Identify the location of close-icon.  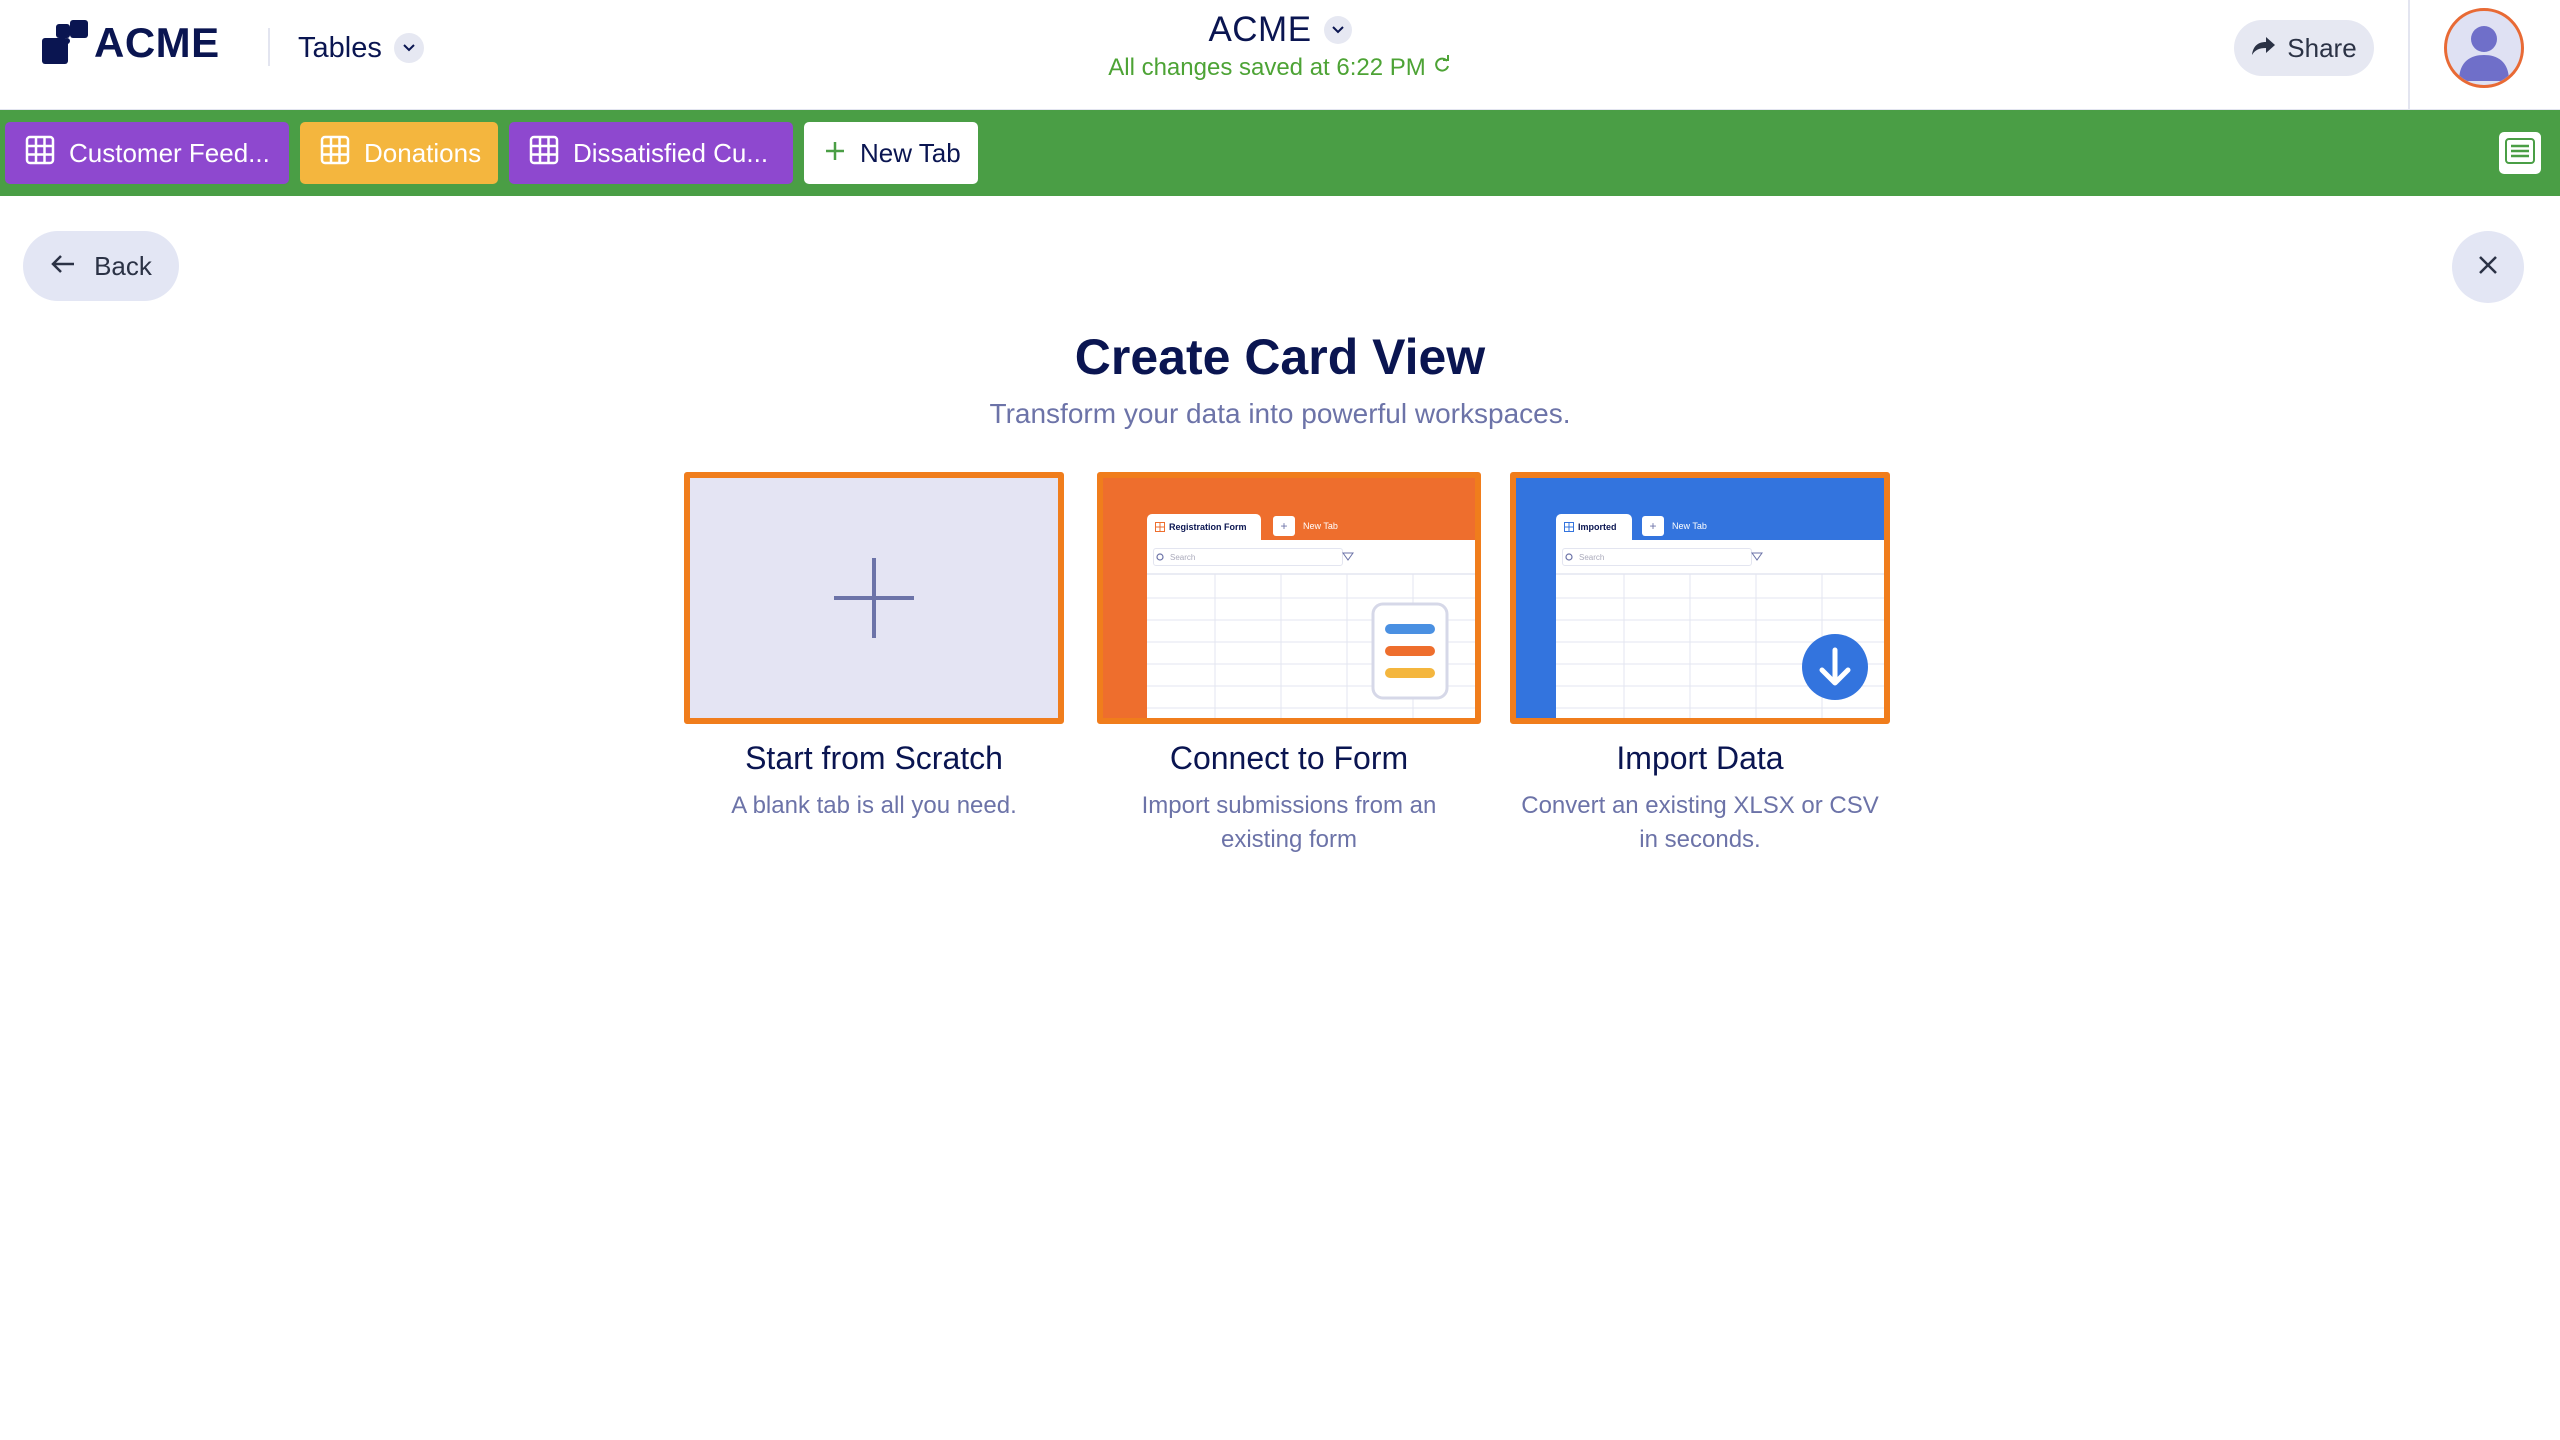
(2488, 267).